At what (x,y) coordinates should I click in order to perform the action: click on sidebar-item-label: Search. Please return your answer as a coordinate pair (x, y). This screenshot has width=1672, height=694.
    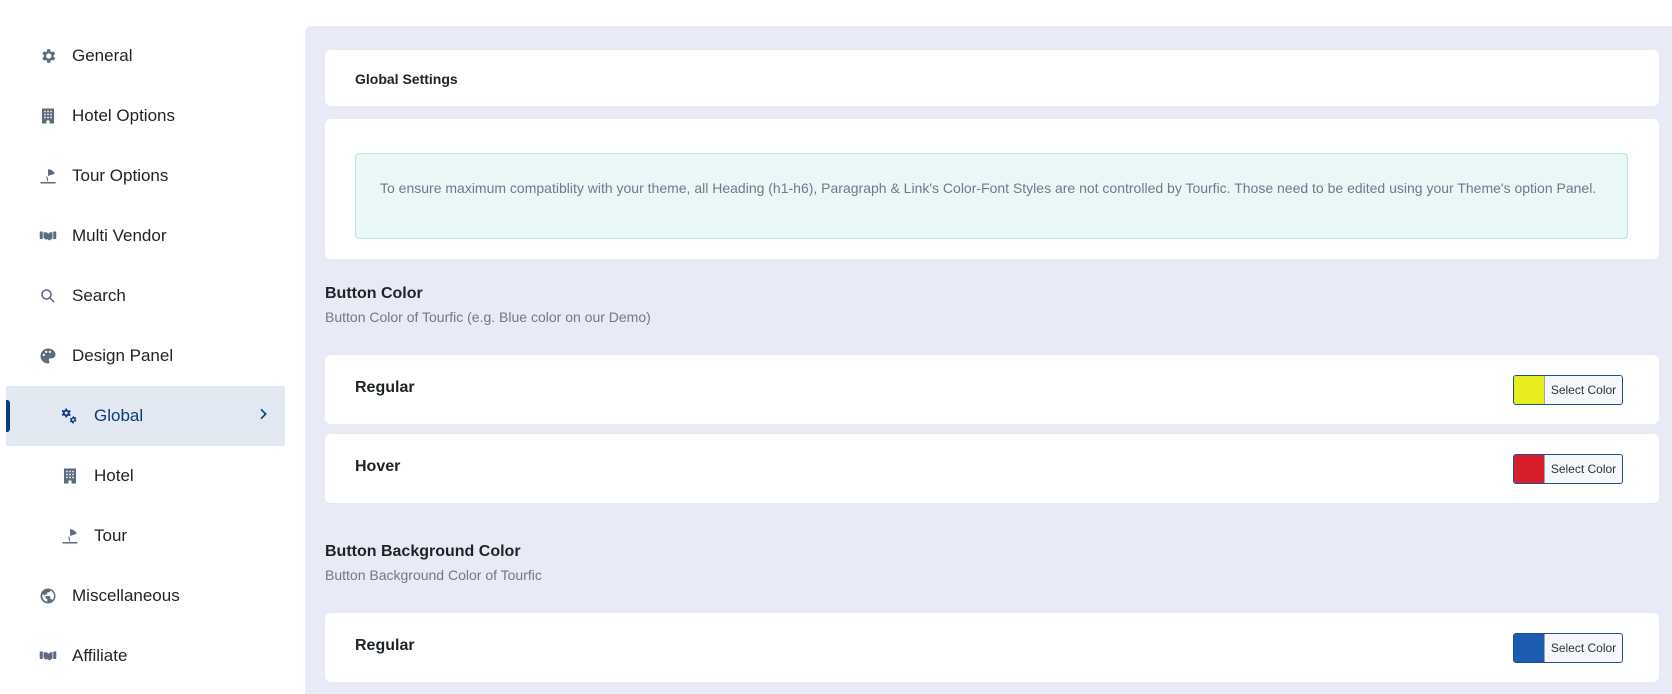
    Looking at the image, I should click on (99, 295).